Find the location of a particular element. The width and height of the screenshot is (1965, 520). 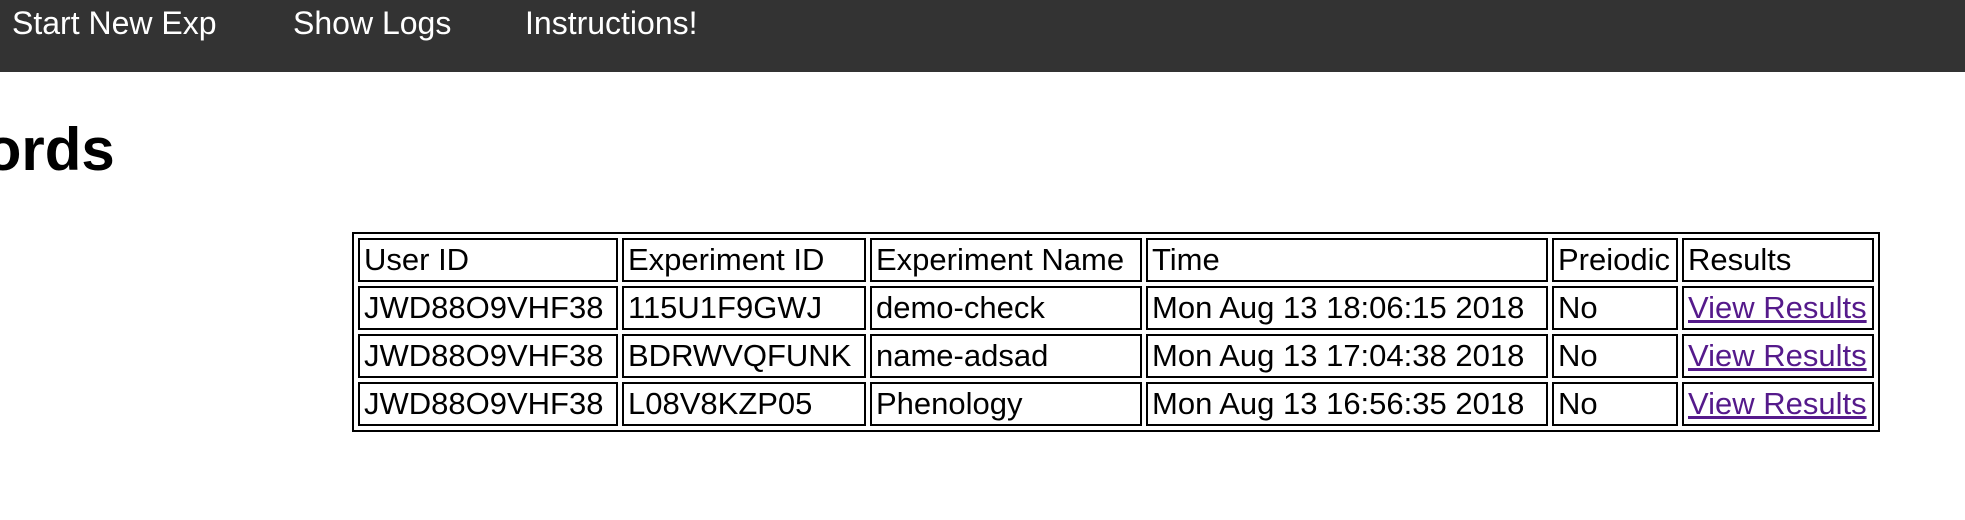

cell-time: Mon Aug 13 18:06:15 2018 is located at coordinates (1347, 308).